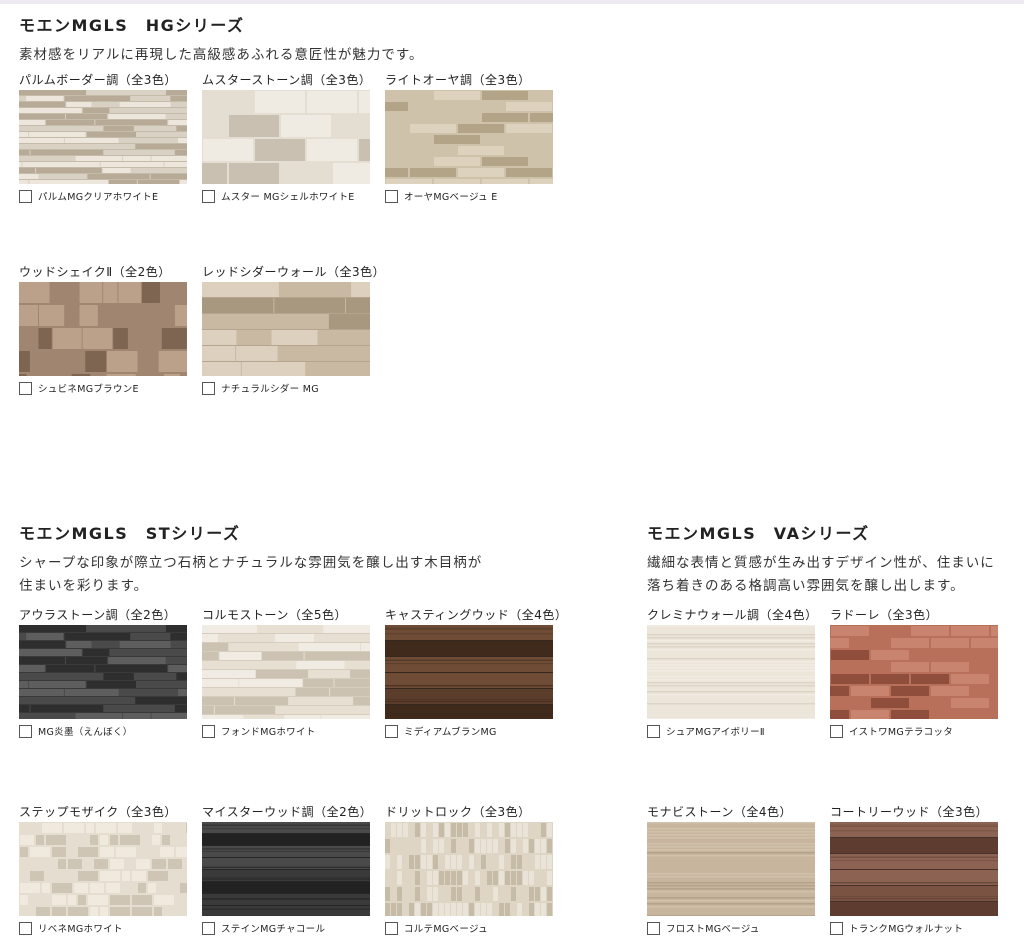  Describe the element at coordinates (806, 586) in the screenshot. I see `va-series-desc-line: 落ち着きのある格調高い雰囲気を醸し出します。` at that location.